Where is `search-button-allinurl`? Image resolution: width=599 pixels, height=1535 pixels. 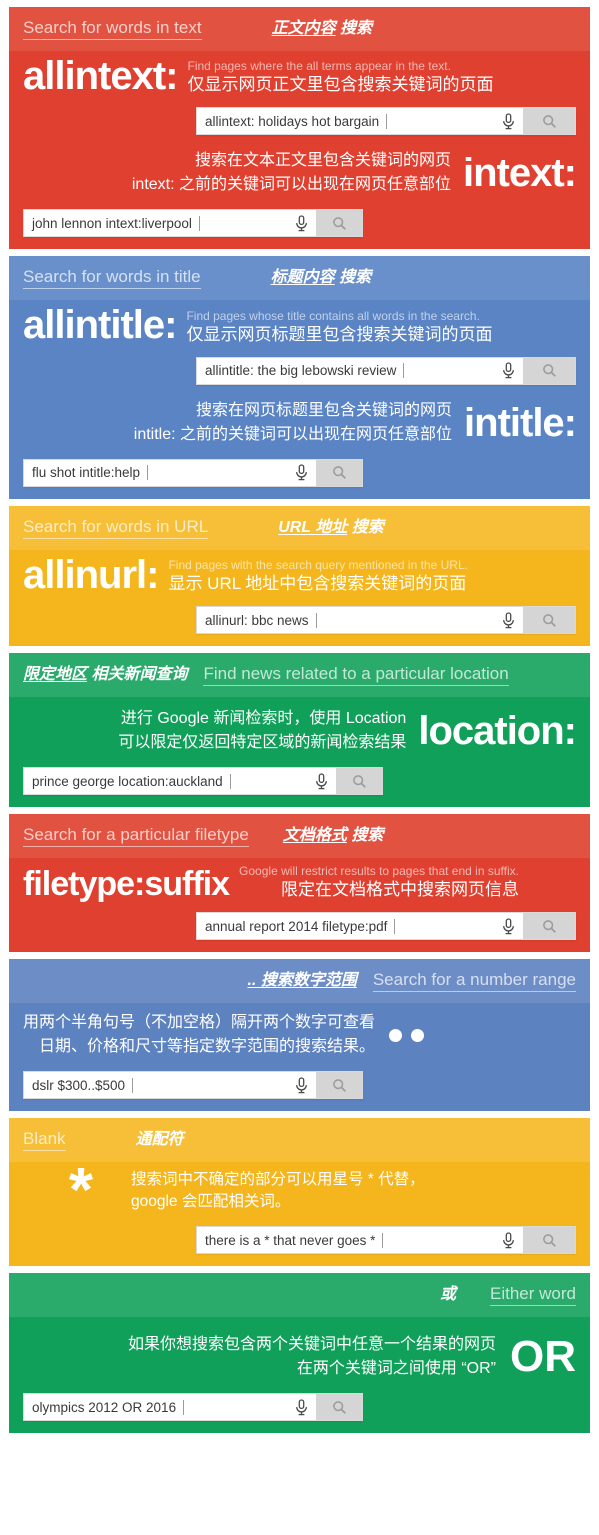
search-button-allinurl is located at coordinates (549, 620).